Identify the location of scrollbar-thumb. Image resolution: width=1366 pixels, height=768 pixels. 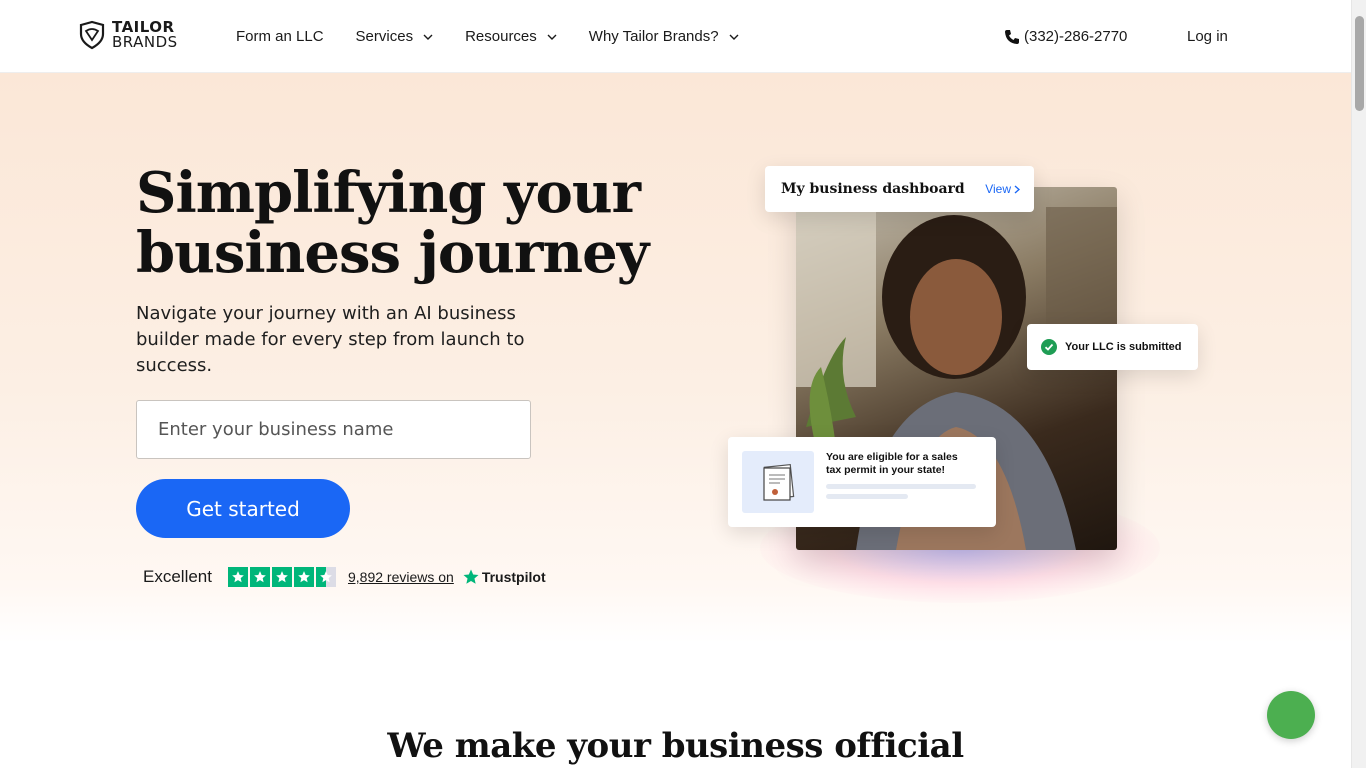
(1359, 63).